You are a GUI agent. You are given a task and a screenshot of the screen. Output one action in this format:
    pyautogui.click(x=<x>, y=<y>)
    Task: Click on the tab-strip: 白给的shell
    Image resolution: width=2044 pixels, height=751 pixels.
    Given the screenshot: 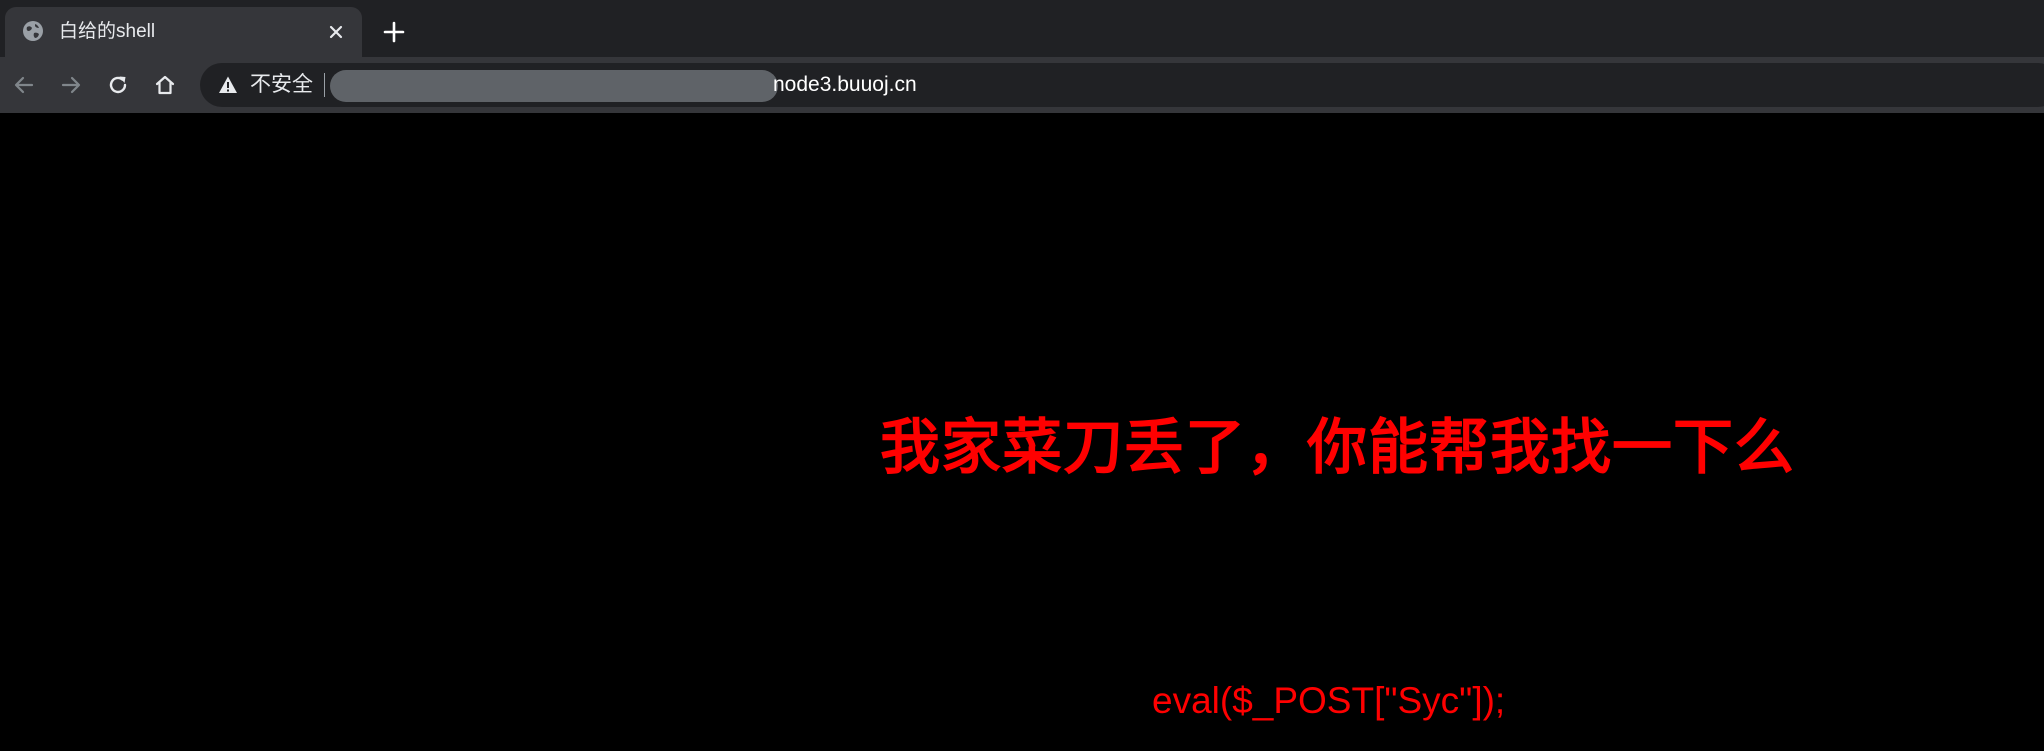 What is the action you would take?
    pyautogui.click(x=1022, y=28)
    